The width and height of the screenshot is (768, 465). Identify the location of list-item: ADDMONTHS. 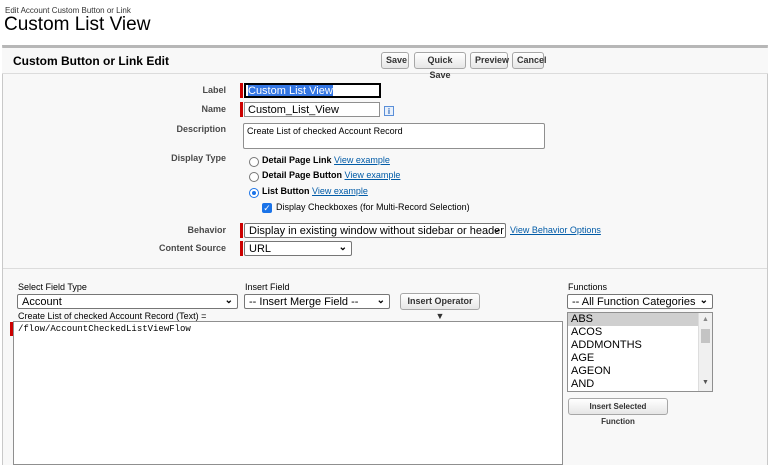
(640, 345).